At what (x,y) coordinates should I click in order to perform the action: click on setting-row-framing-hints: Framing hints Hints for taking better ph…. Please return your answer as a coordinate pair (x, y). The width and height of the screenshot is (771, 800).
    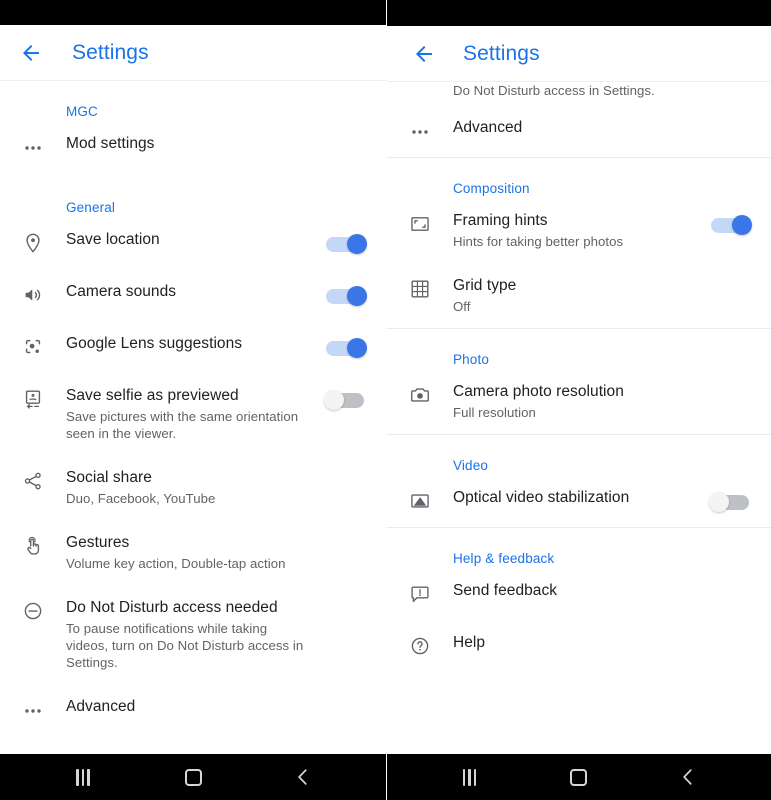
    Looking at the image, I should click on (579, 230).